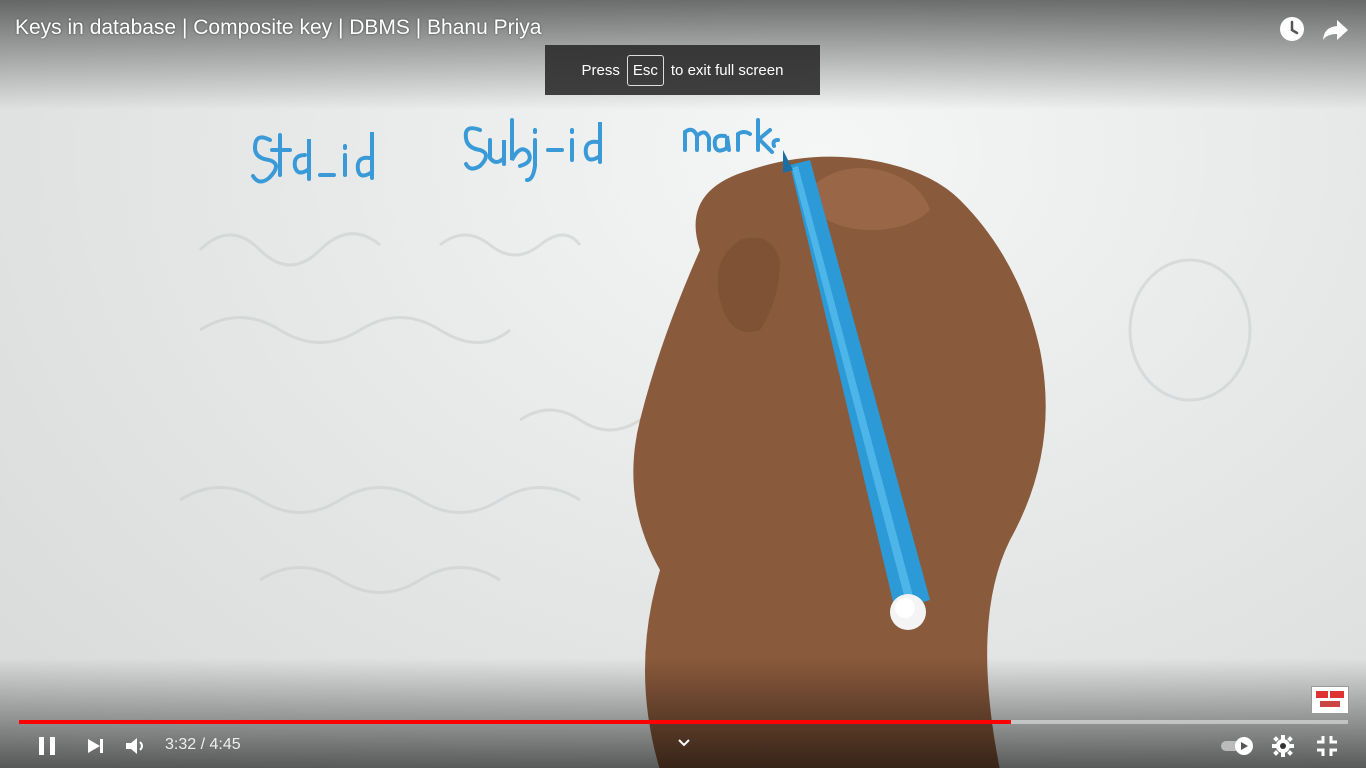 The height and width of the screenshot is (768, 1366). Describe the element at coordinates (727, 70) in the screenshot. I see `notice-suffix: to exit full screen` at that location.